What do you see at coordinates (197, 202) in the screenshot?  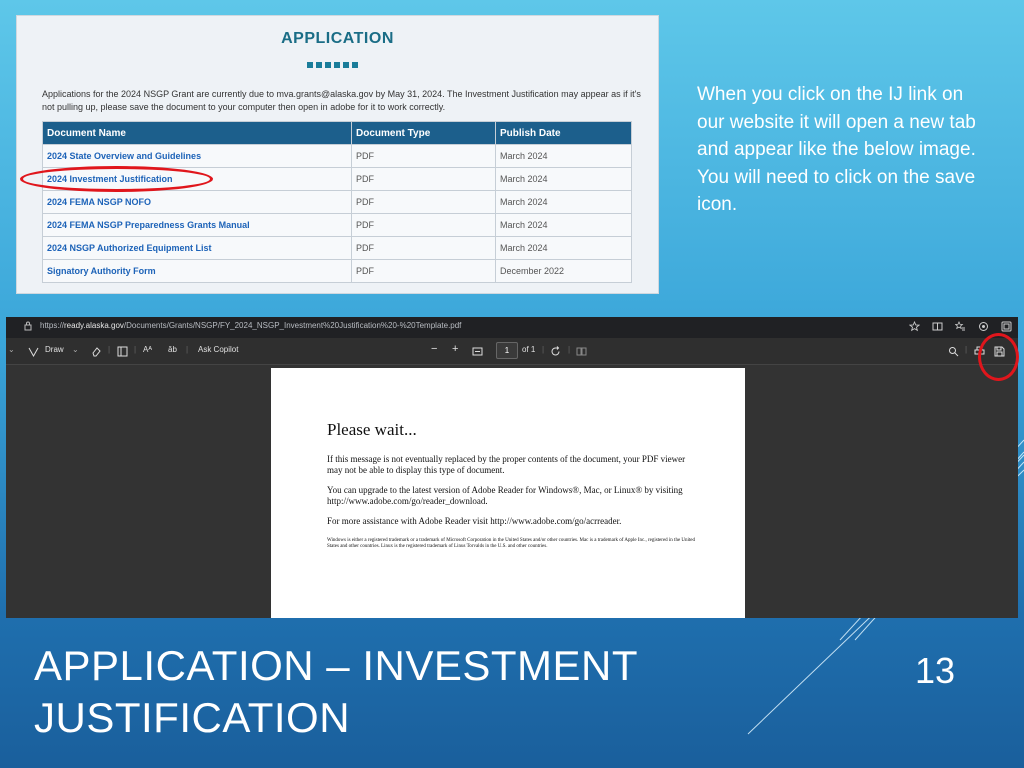 I see `document-link: 2024 FEMA NSGP NOFO` at bounding box center [197, 202].